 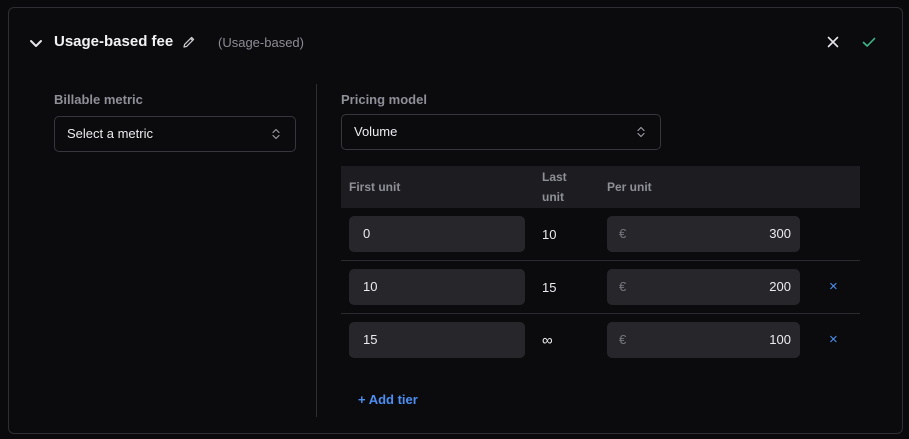 What do you see at coordinates (114, 41) in the screenshot?
I see `charge-title: Usage-based fee` at bounding box center [114, 41].